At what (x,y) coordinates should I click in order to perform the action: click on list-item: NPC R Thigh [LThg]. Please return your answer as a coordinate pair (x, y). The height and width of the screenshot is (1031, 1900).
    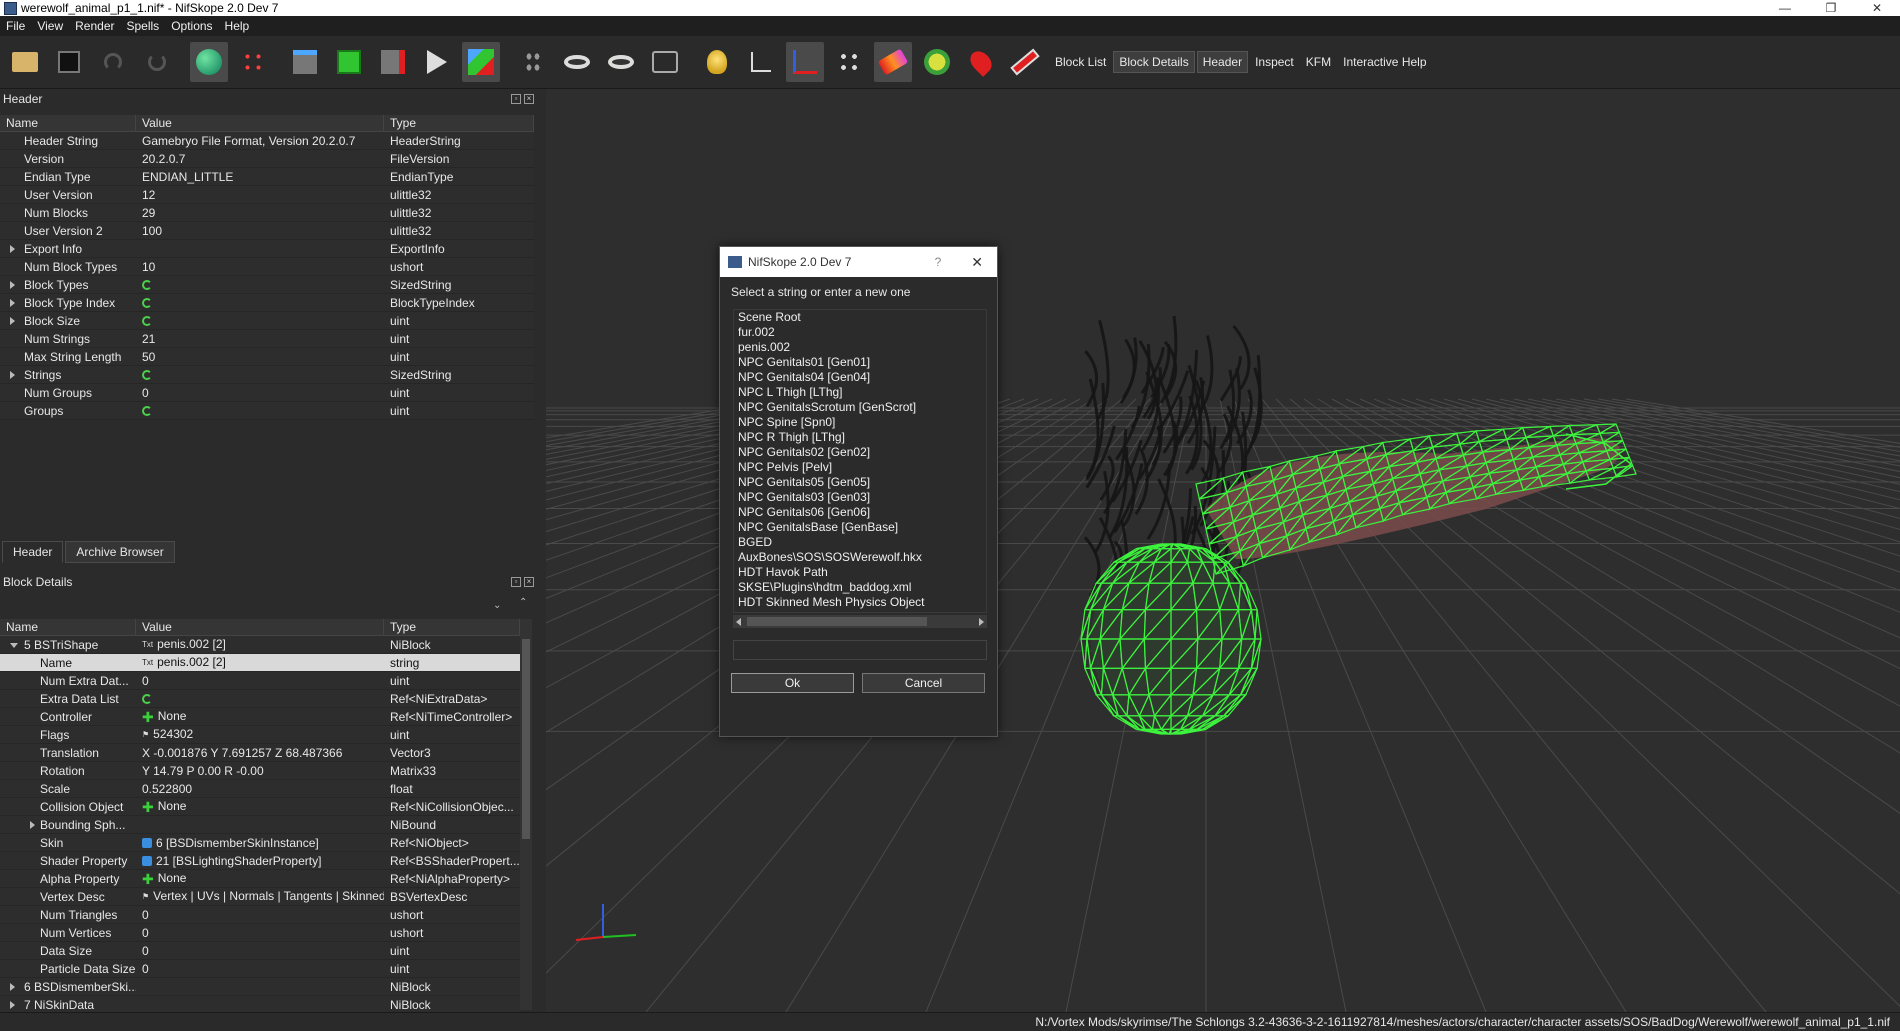
    Looking at the image, I should click on (860, 437).